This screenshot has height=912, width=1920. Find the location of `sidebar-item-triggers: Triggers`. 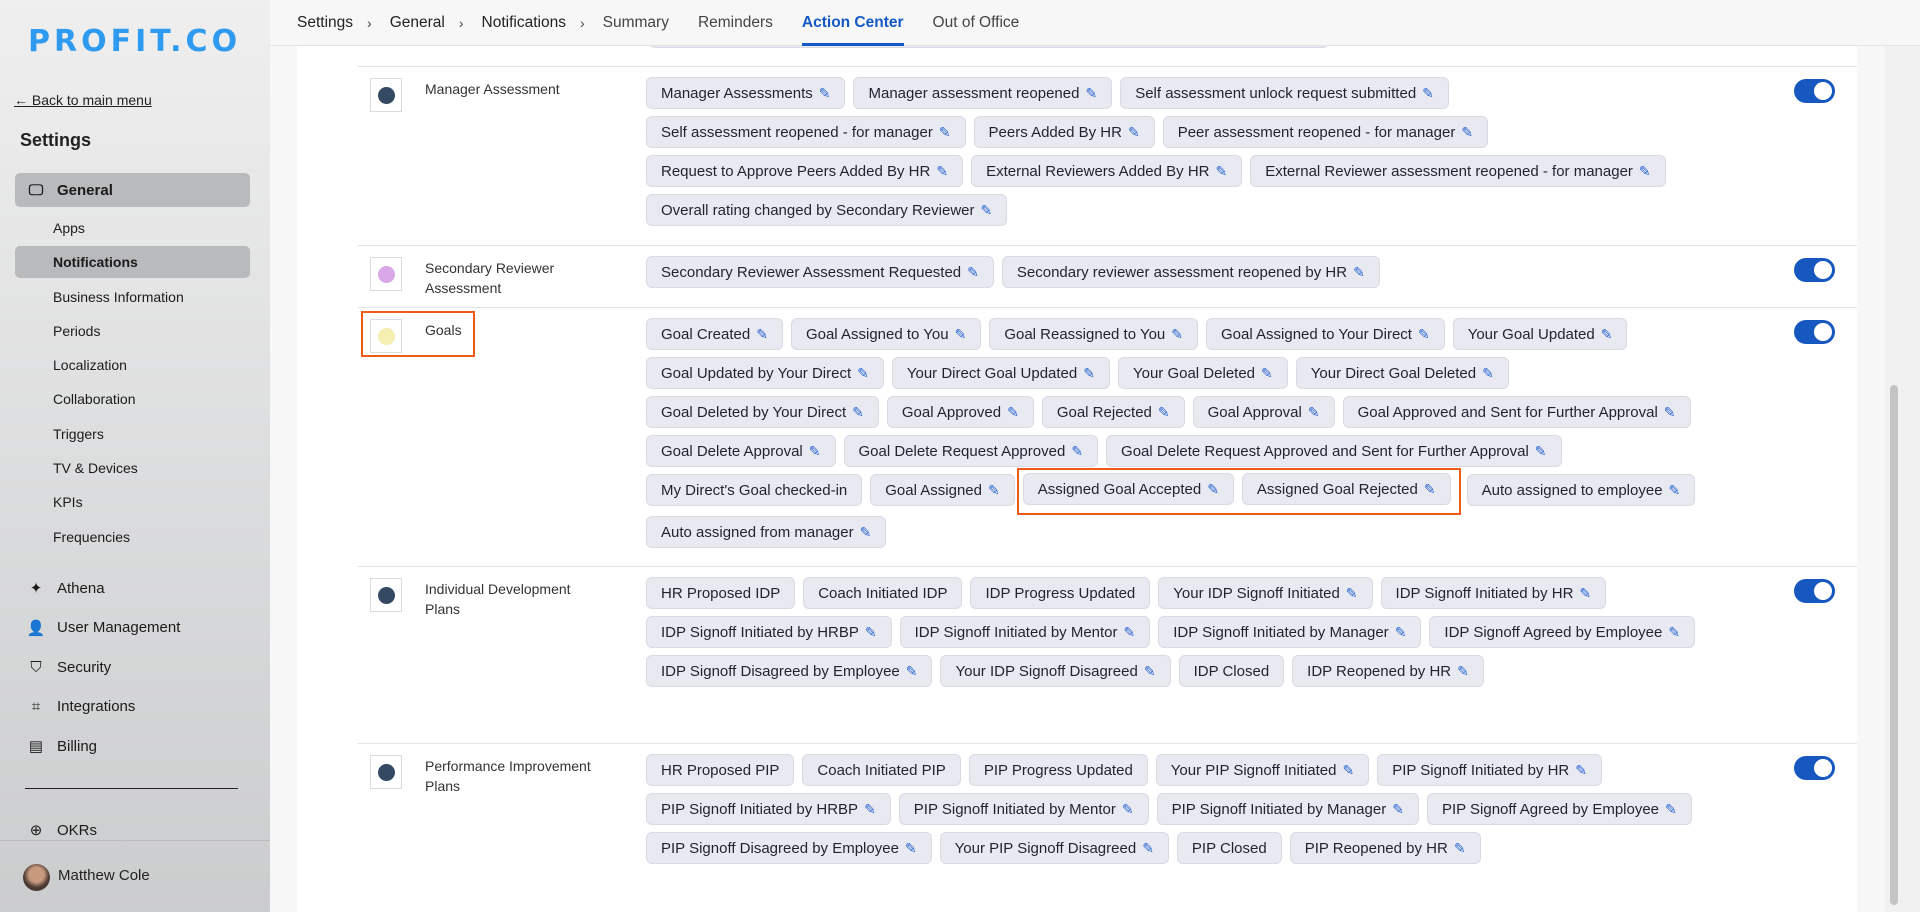

sidebar-item-triggers: Triggers is located at coordinates (132, 434).